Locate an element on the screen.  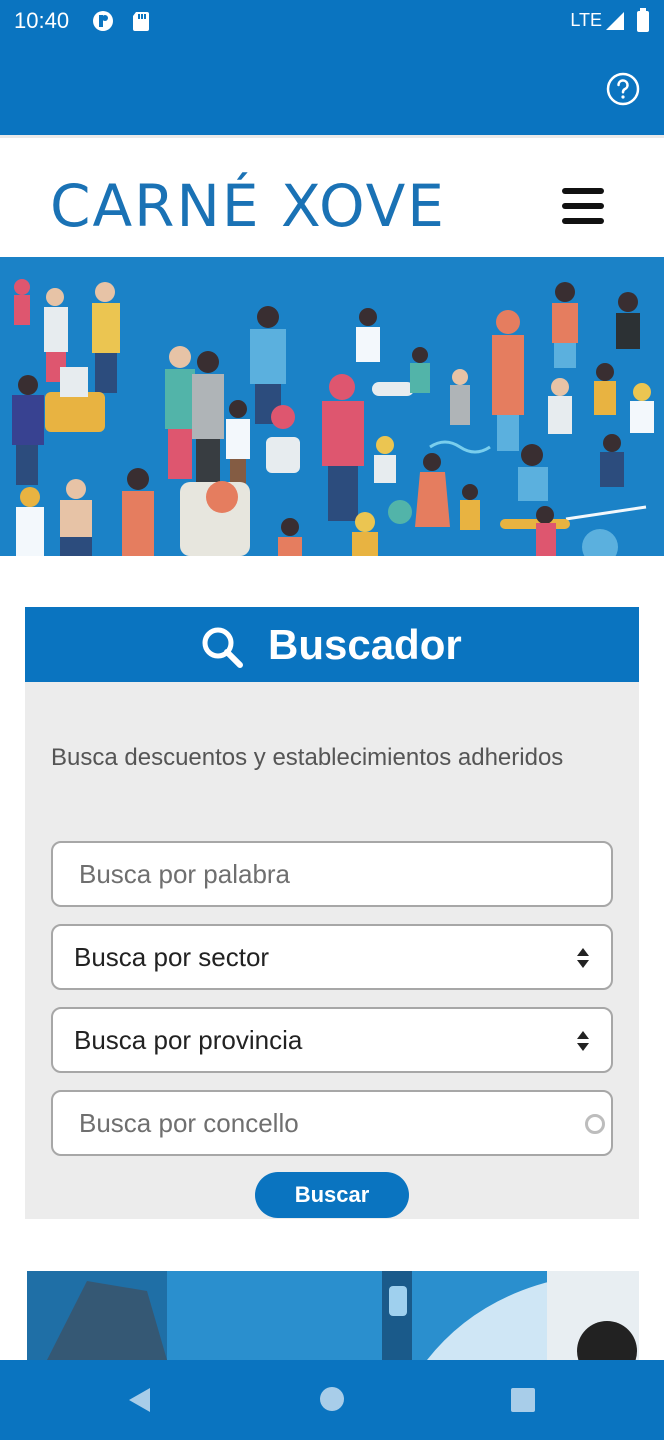
site-header: CARNÉ XOVE is located at coordinates (332, 196).